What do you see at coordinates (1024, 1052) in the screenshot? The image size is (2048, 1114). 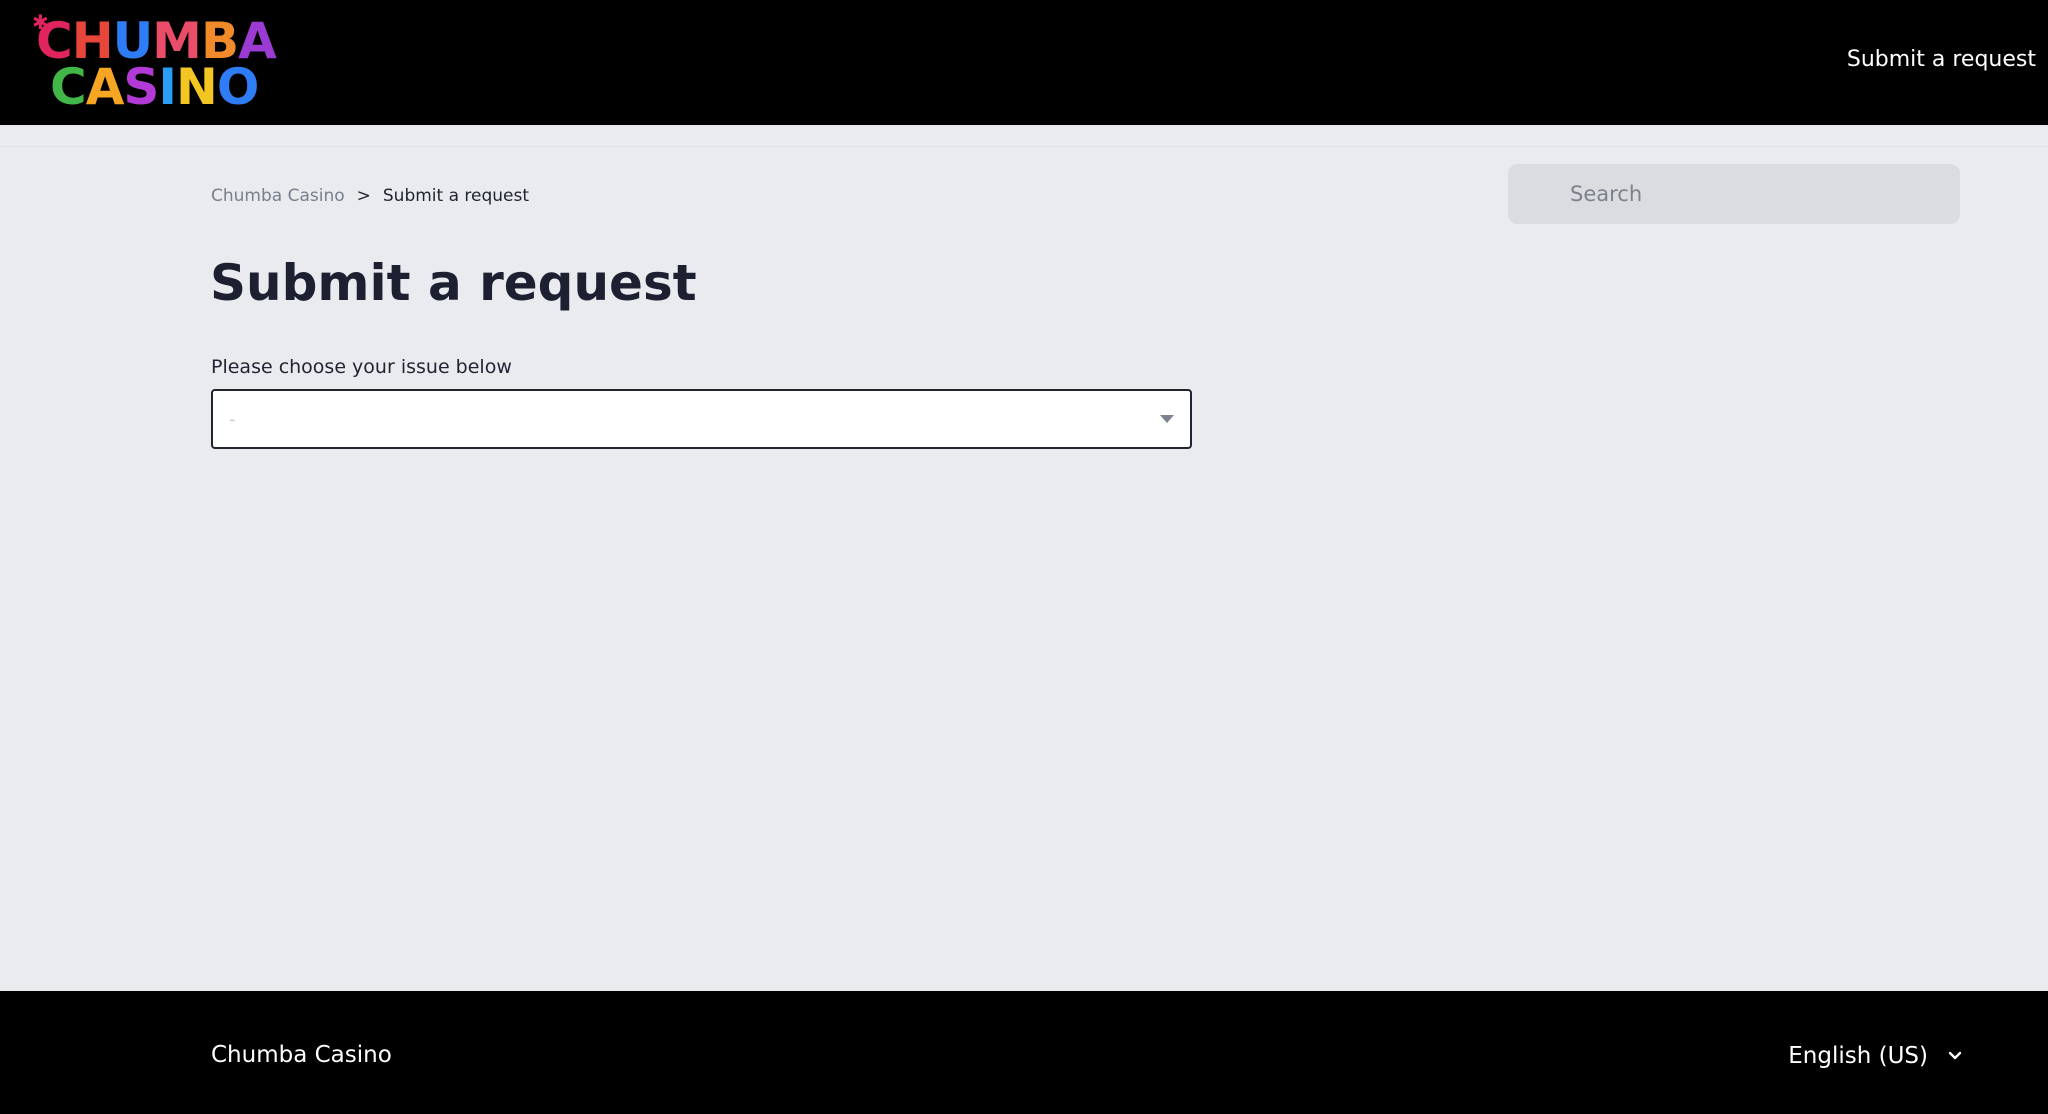 I see `site-footer: Chumba Casino English (US)` at bounding box center [1024, 1052].